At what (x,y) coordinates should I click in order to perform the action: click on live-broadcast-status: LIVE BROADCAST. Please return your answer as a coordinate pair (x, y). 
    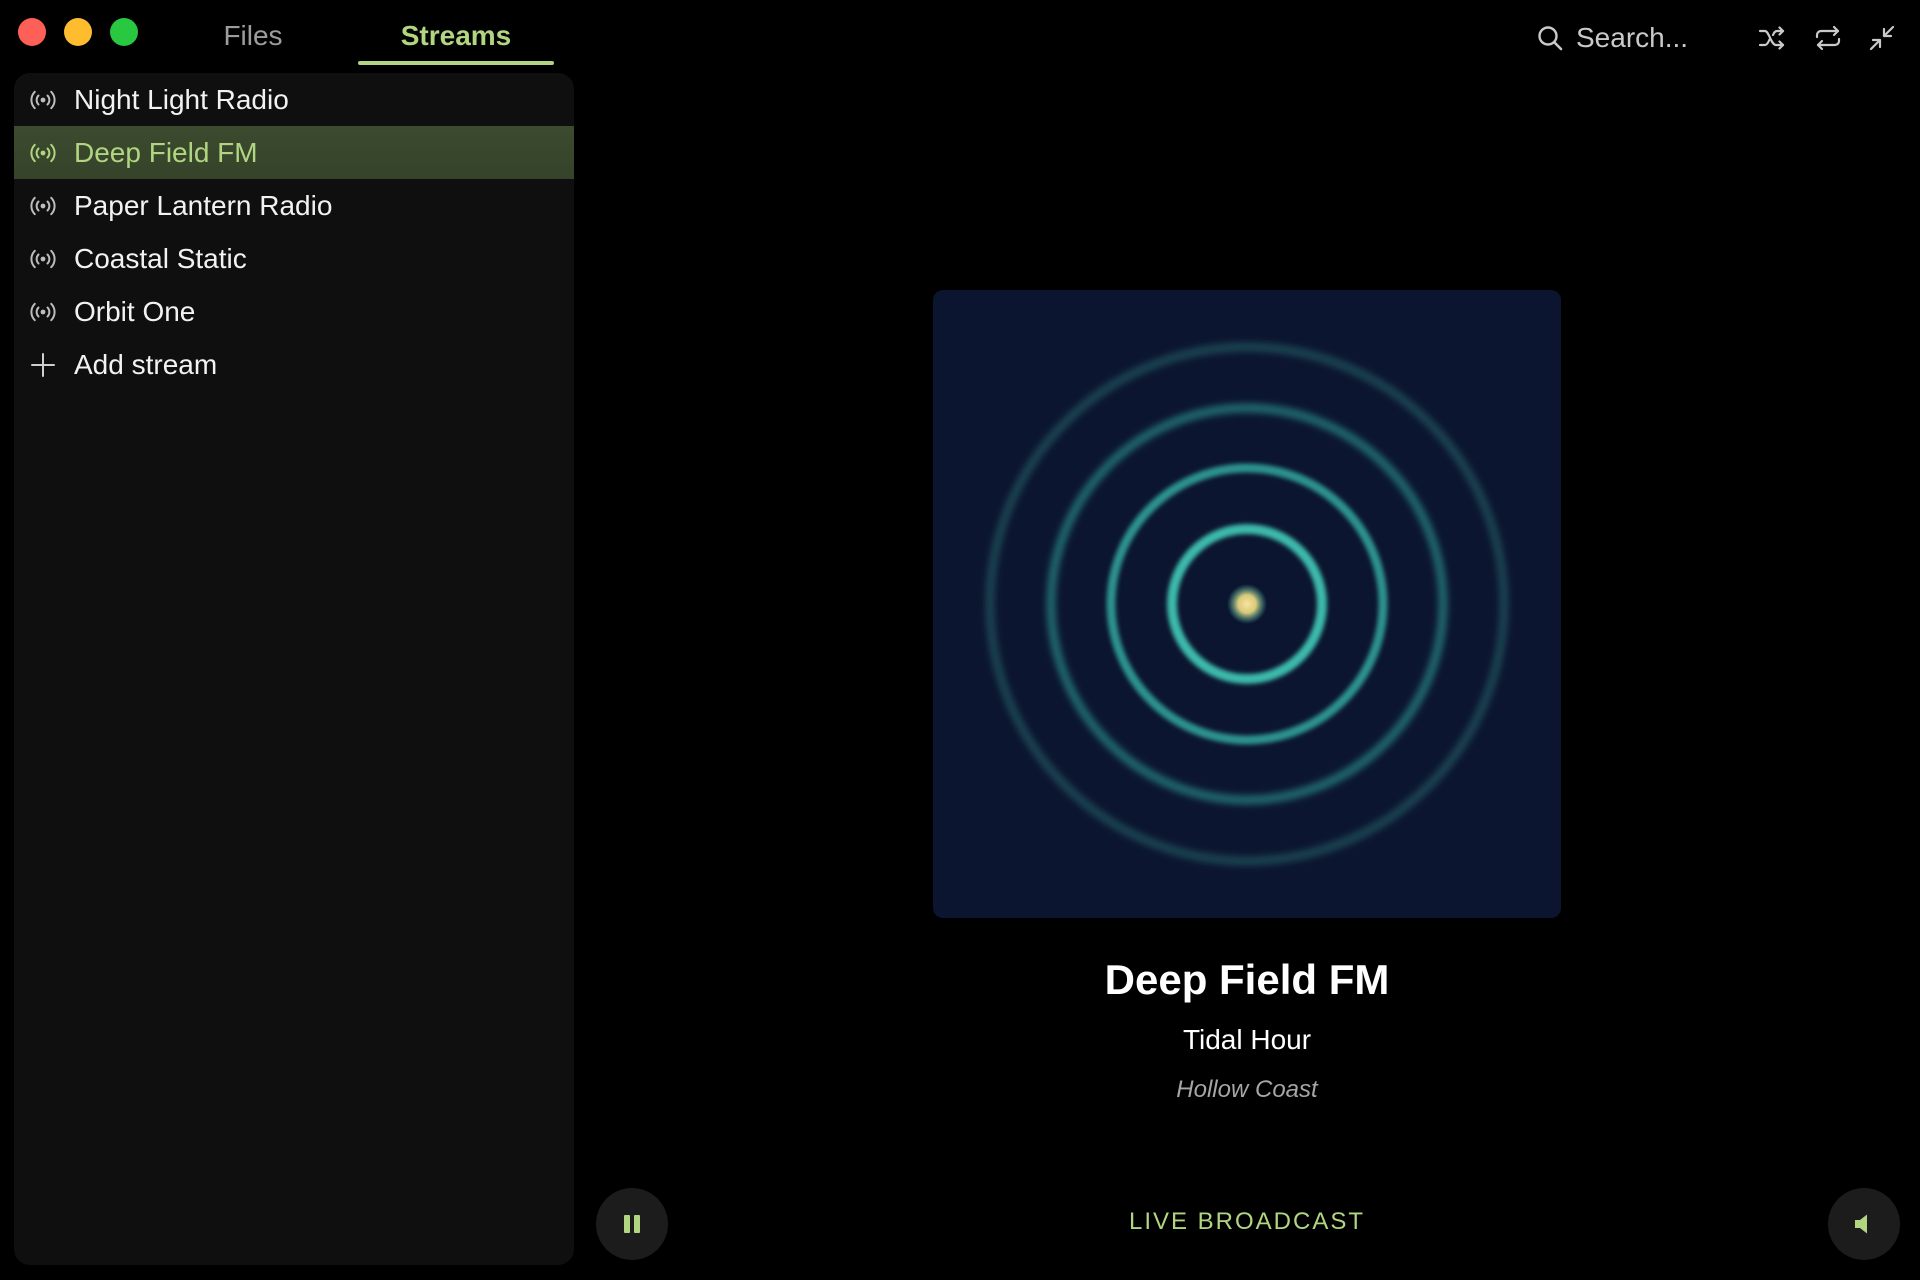
    Looking at the image, I should click on (1247, 1221).